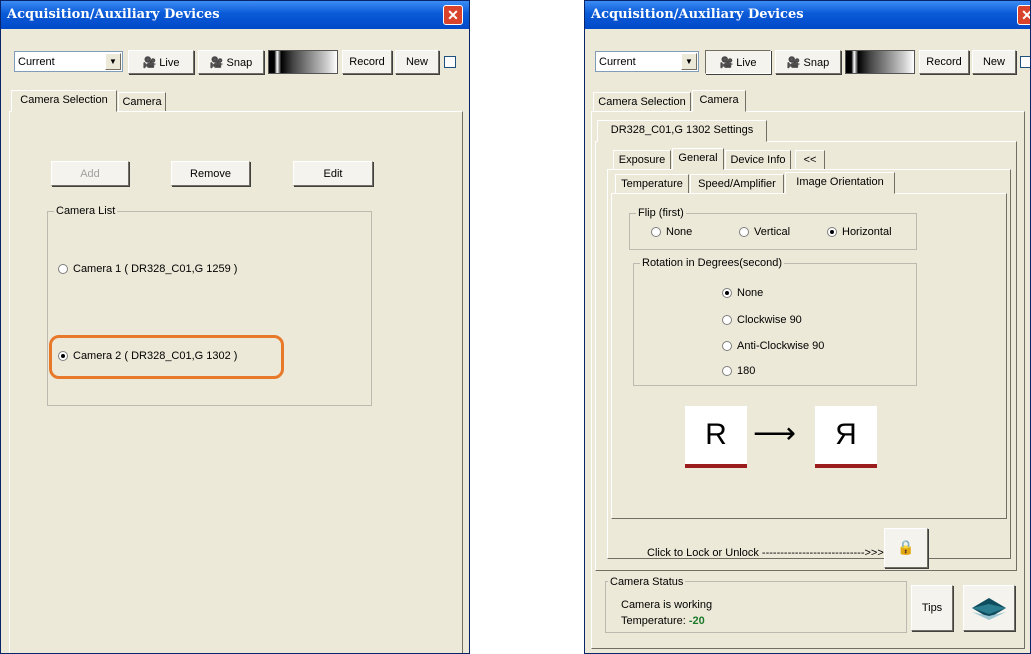  Describe the element at coordinates (758, 160) in the screenshot. I see `tab-device-info: Device Info` at that location.